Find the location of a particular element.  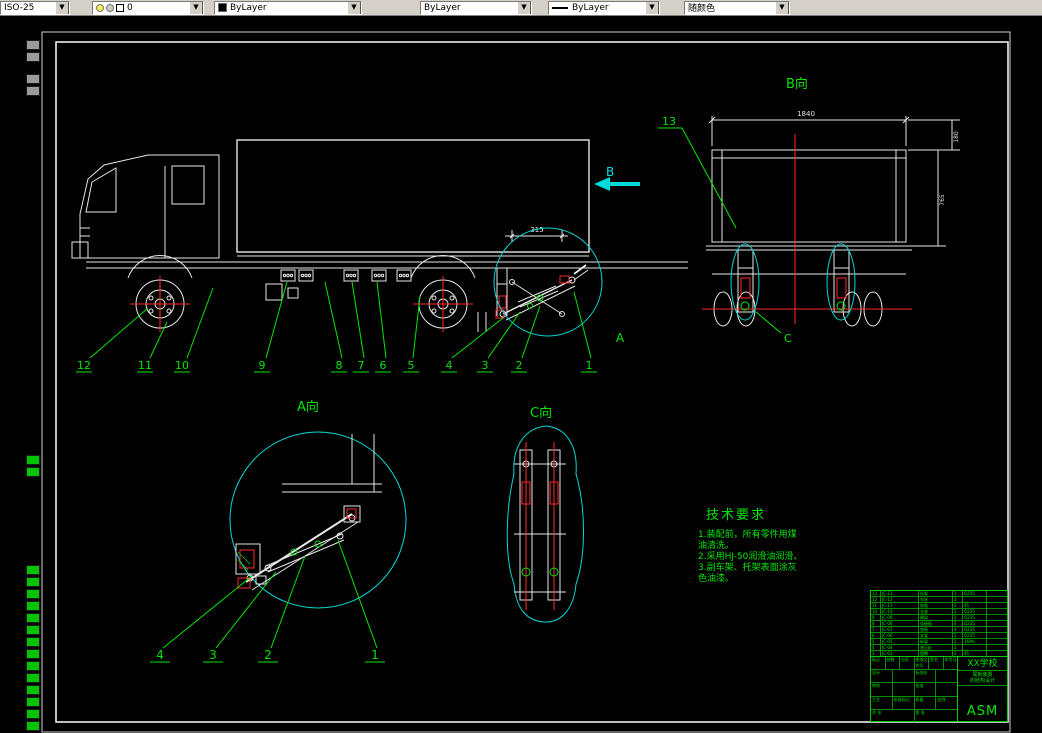

tb-label: 质量 is located at coordinates (926, 702).